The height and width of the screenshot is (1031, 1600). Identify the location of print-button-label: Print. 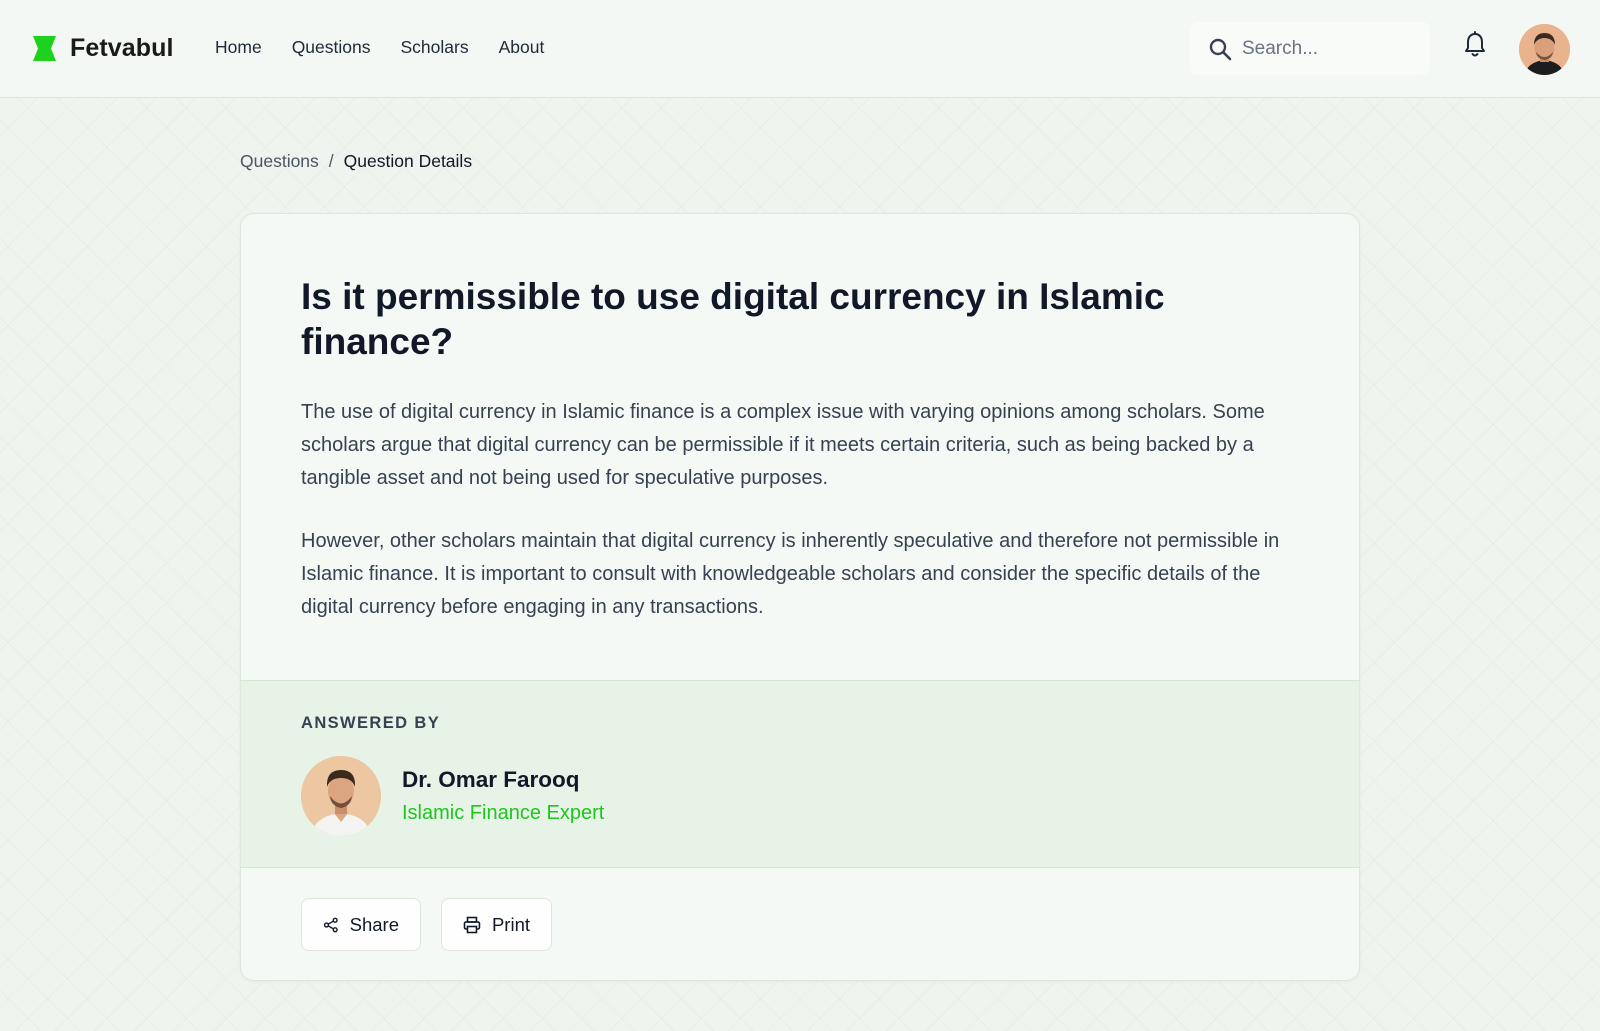
(510, 924).